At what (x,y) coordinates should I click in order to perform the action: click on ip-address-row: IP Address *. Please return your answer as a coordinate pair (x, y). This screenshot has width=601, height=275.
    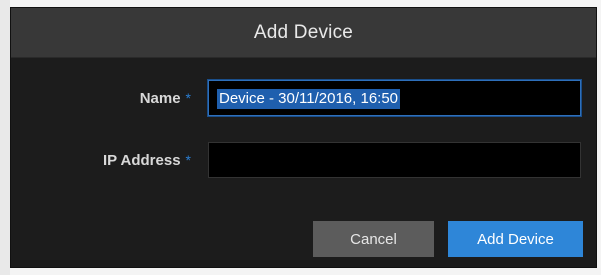
    Looking at the image, I should click on (303, 160).